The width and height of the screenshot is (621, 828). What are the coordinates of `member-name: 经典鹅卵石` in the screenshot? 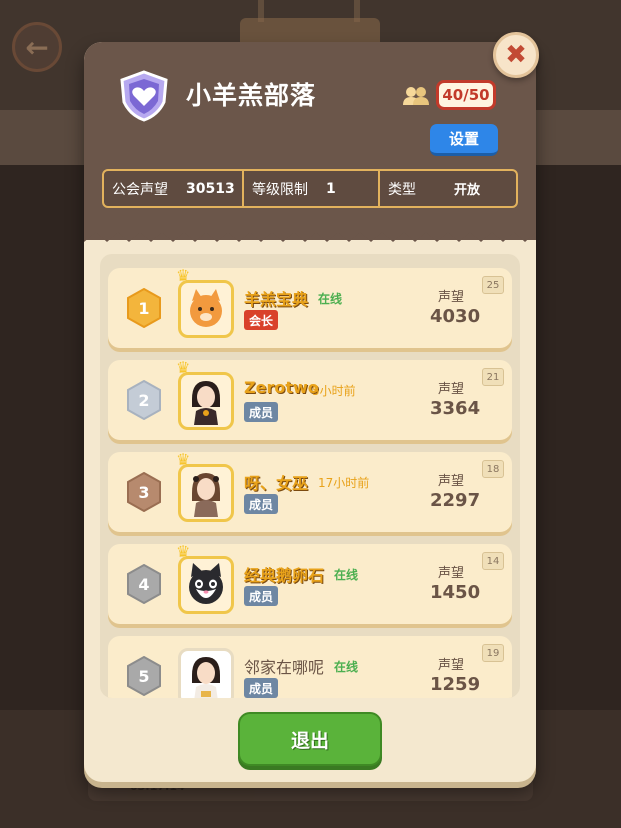 It's located at (284, 575).